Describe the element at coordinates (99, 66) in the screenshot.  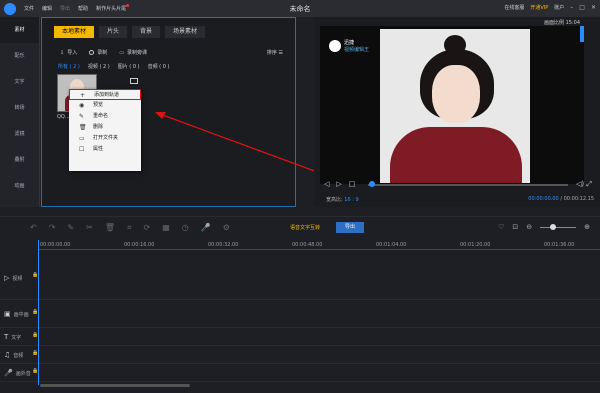
I see `filter-video: 视频 ( 2 )` at that location.